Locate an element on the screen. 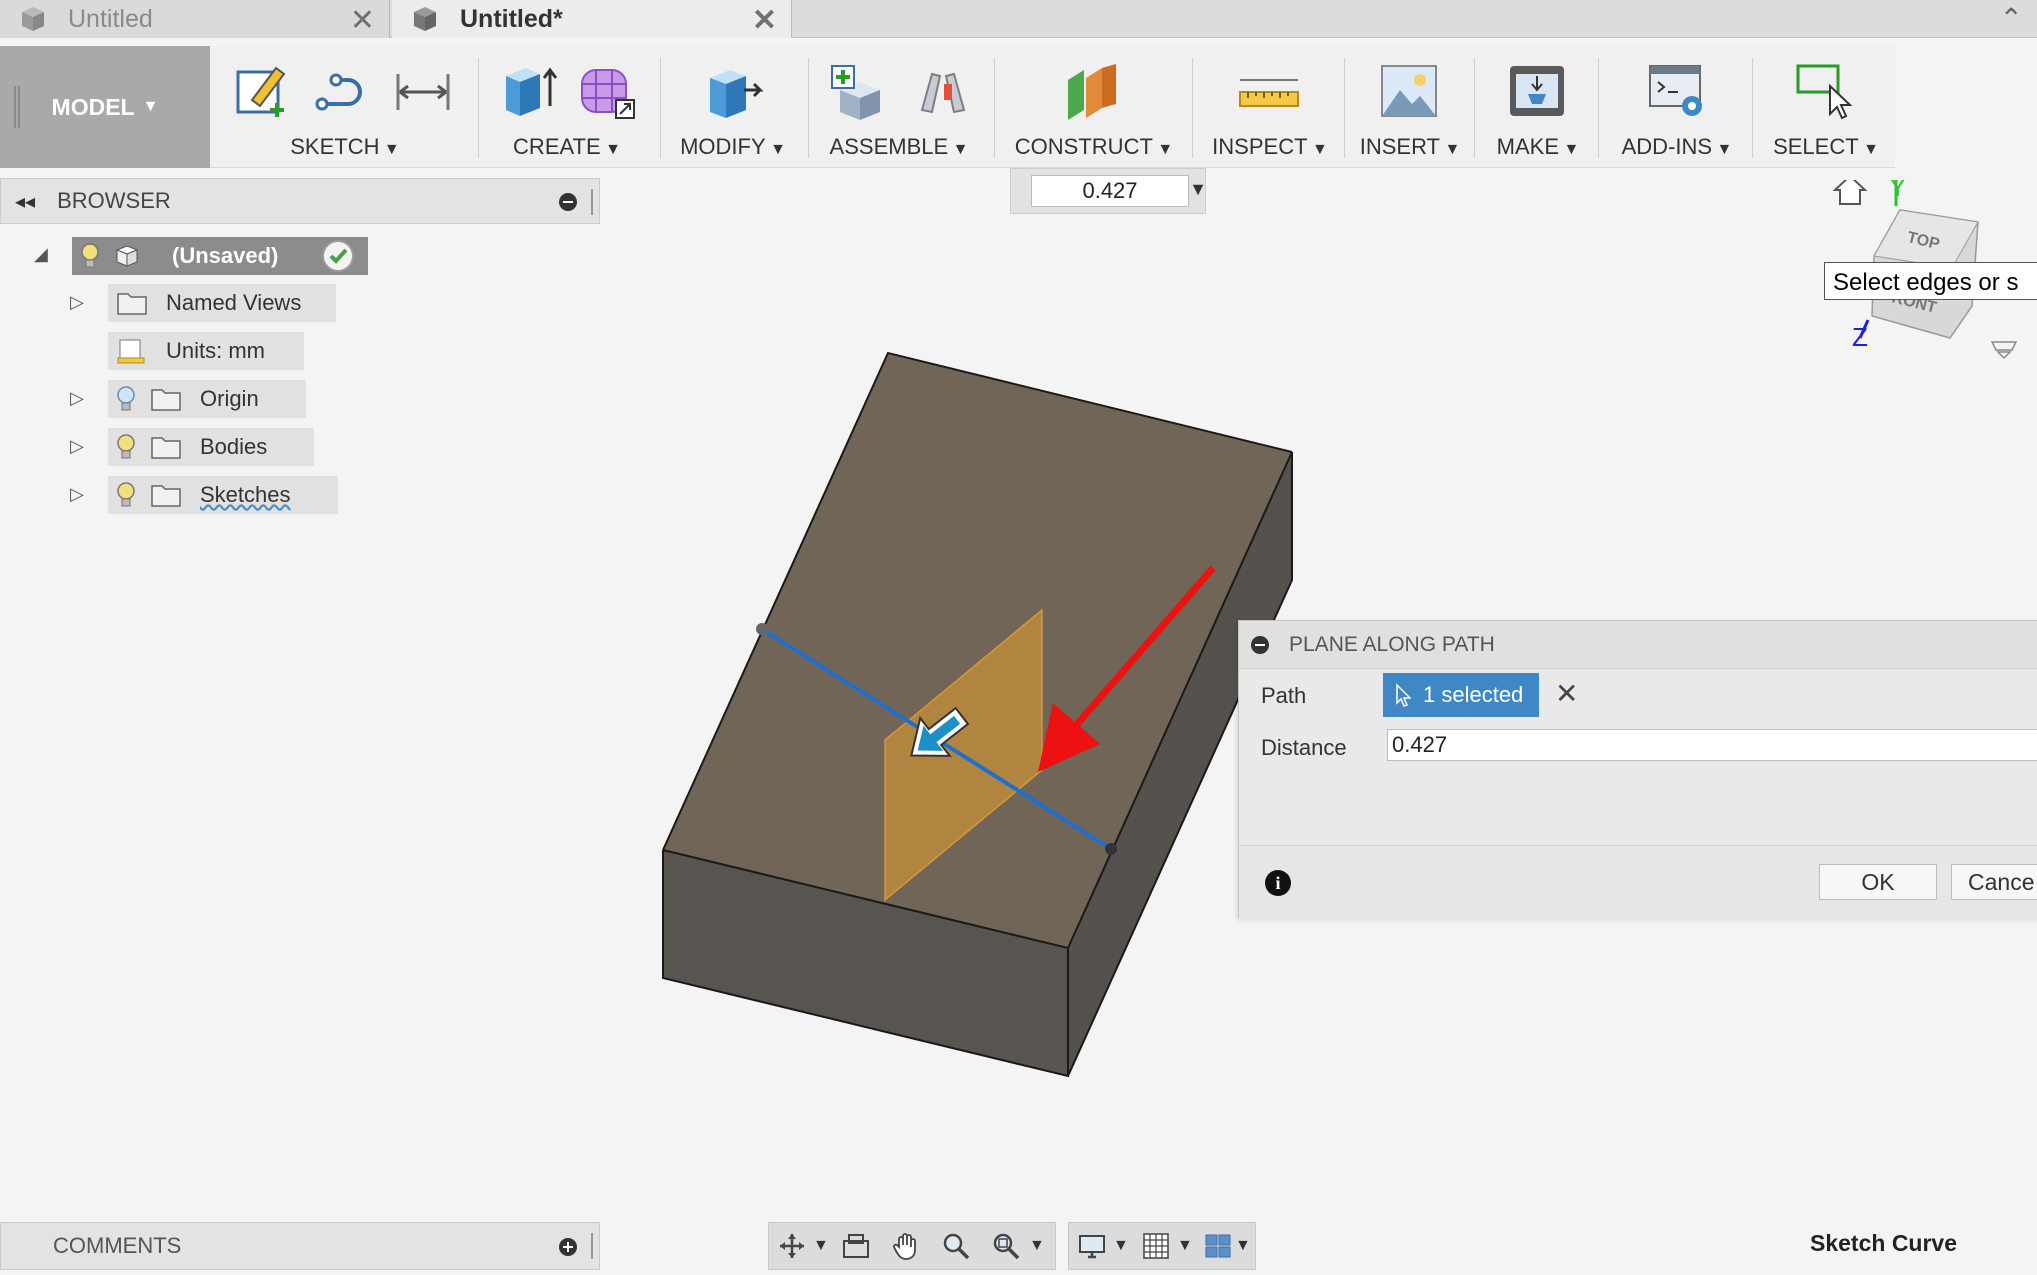 The image size is (2037, 1275). grid-settings-icon is located at coordinates (1156, 1246).